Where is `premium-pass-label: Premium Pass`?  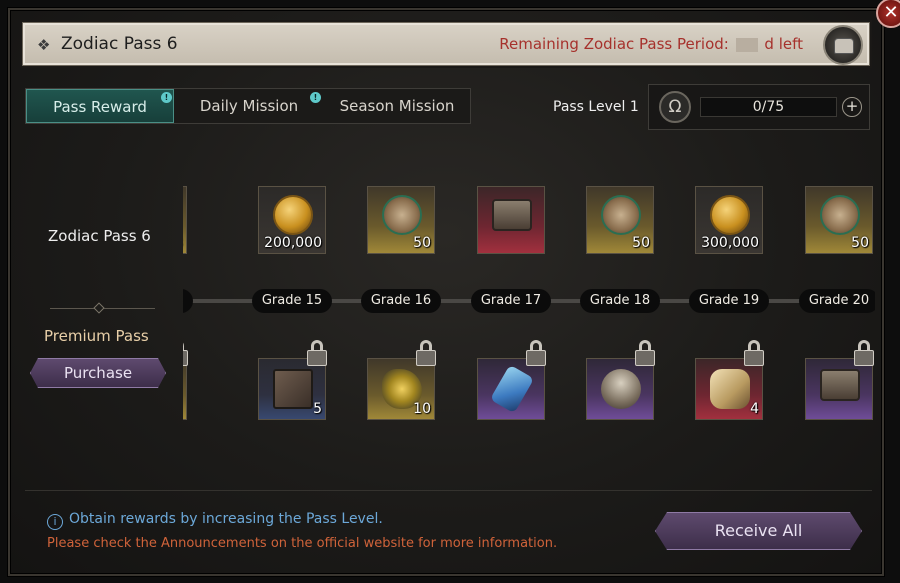 premium-pass-label: Premium Pass is located at coordinates (96, 336).